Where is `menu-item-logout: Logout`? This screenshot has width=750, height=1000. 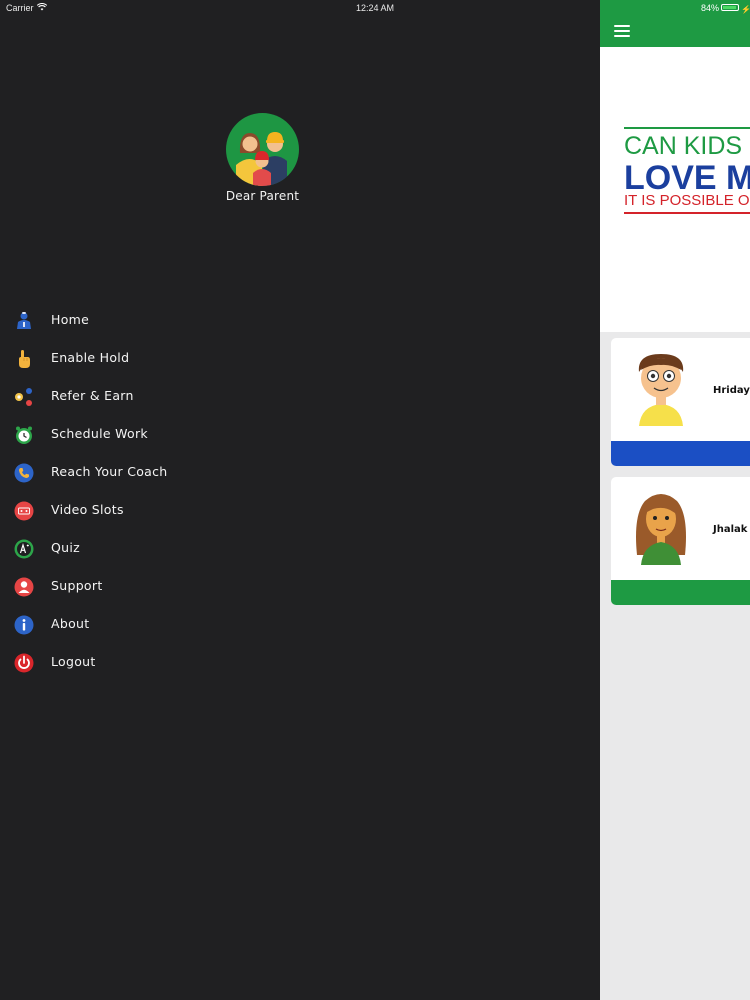
menu-item-logout: Logout is located at coordinates (300, 663).